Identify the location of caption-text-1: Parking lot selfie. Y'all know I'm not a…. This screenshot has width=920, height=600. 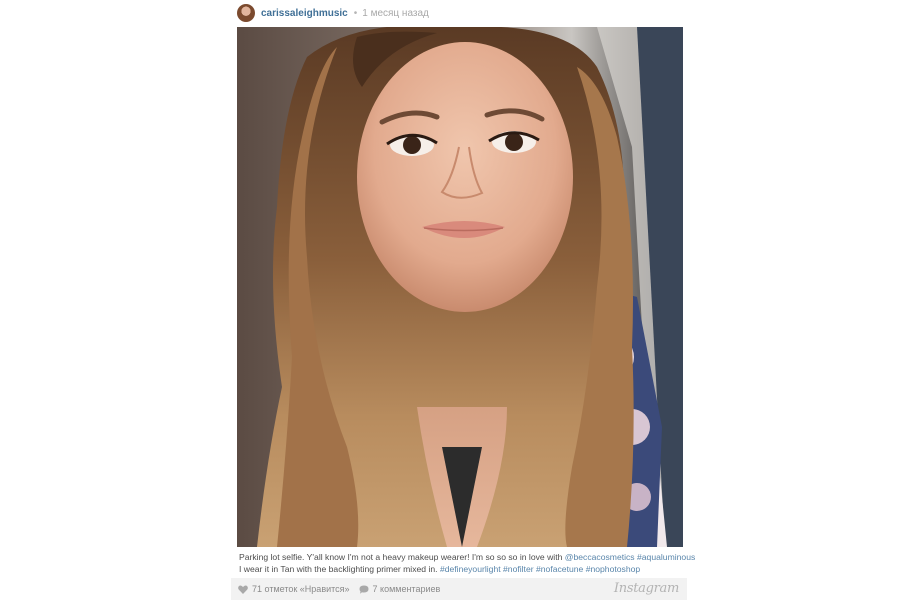
(402, 557).